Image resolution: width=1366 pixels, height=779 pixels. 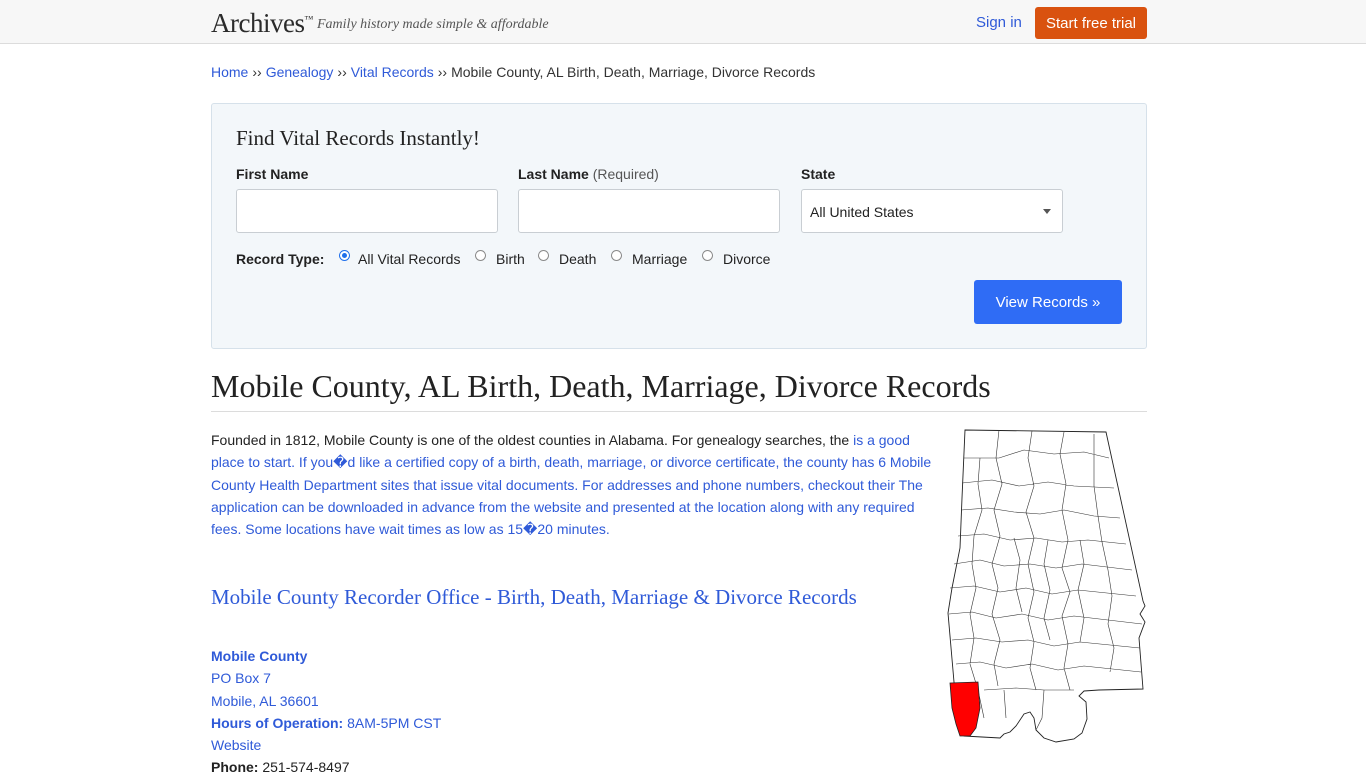 What do you see at coordinates (277, 722) in the screenshot?
I see `hours-label: Hours of Operation:` at bounding box center [277, 722].